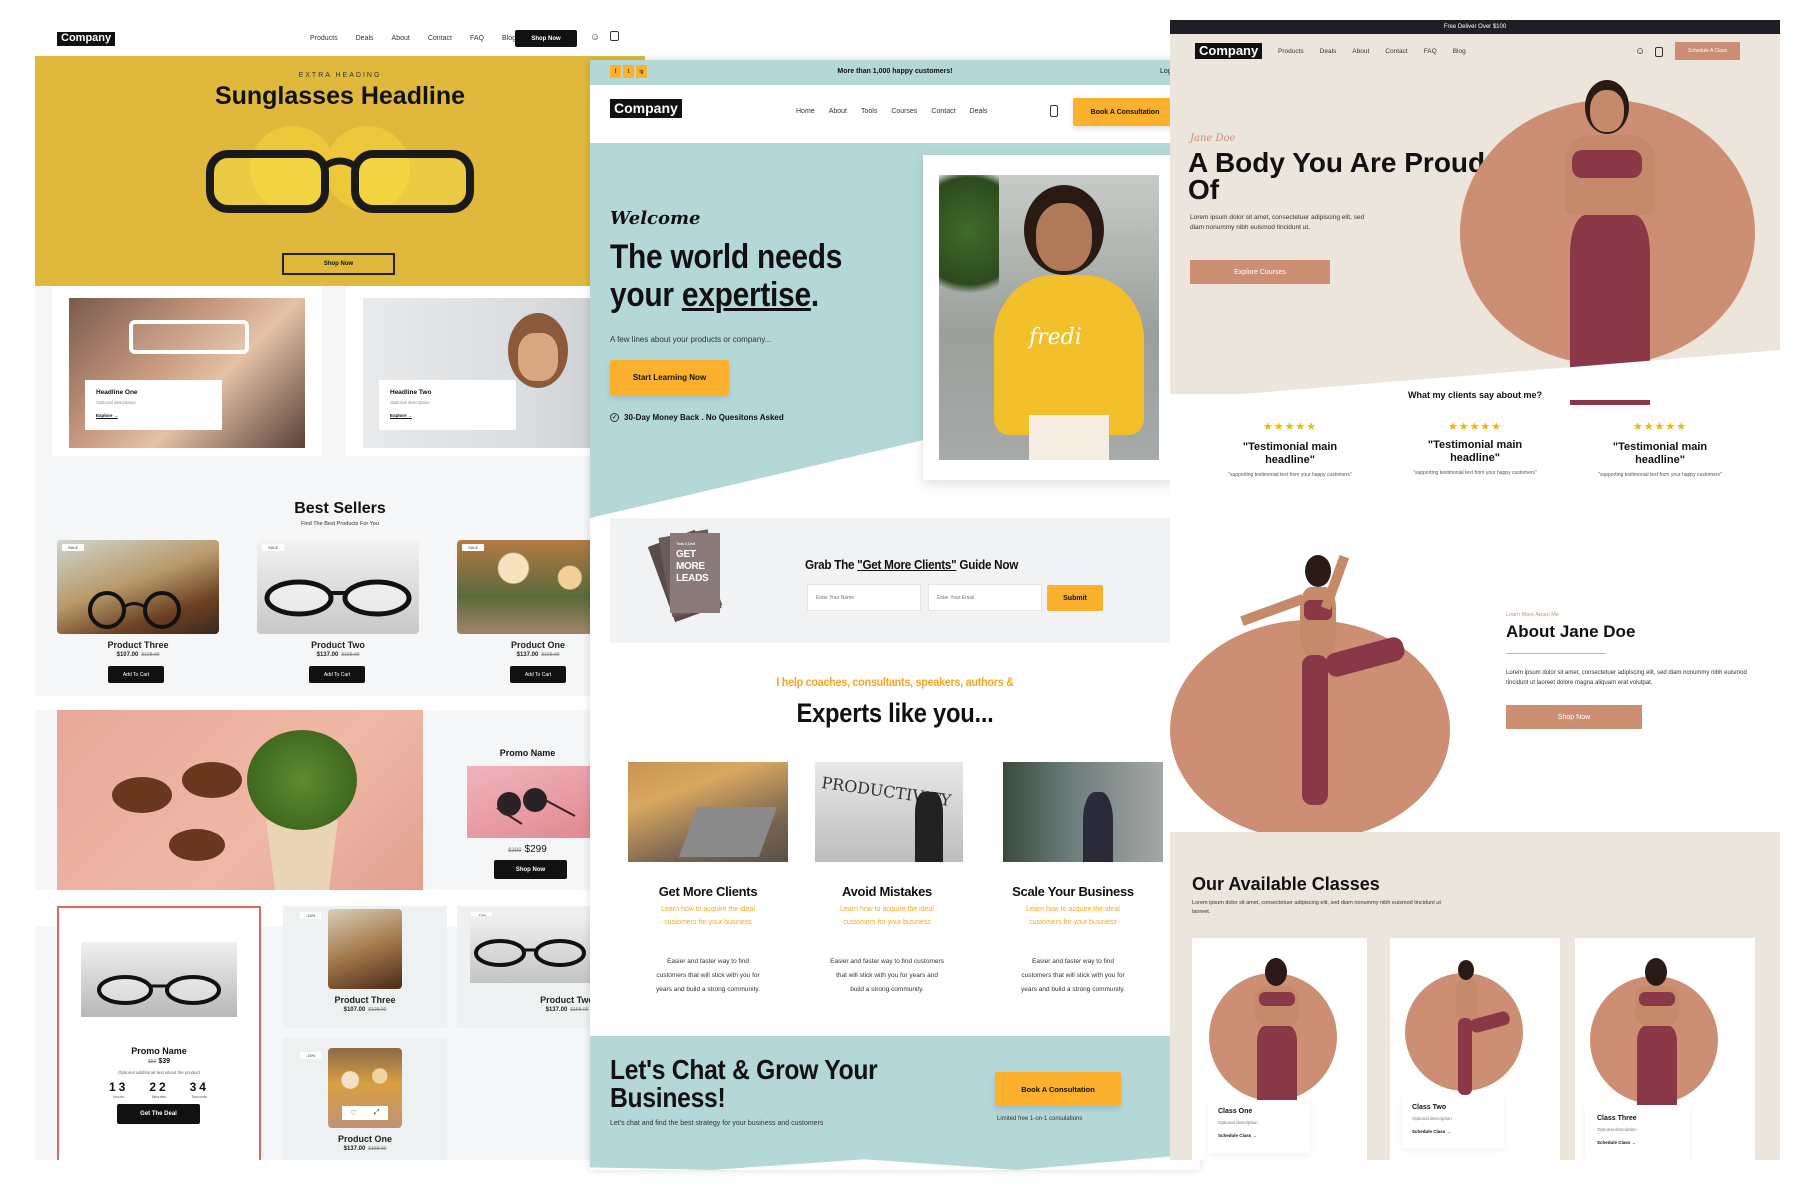  I want to click on hero-title: Sunglasses Headline, so click(340, 96).